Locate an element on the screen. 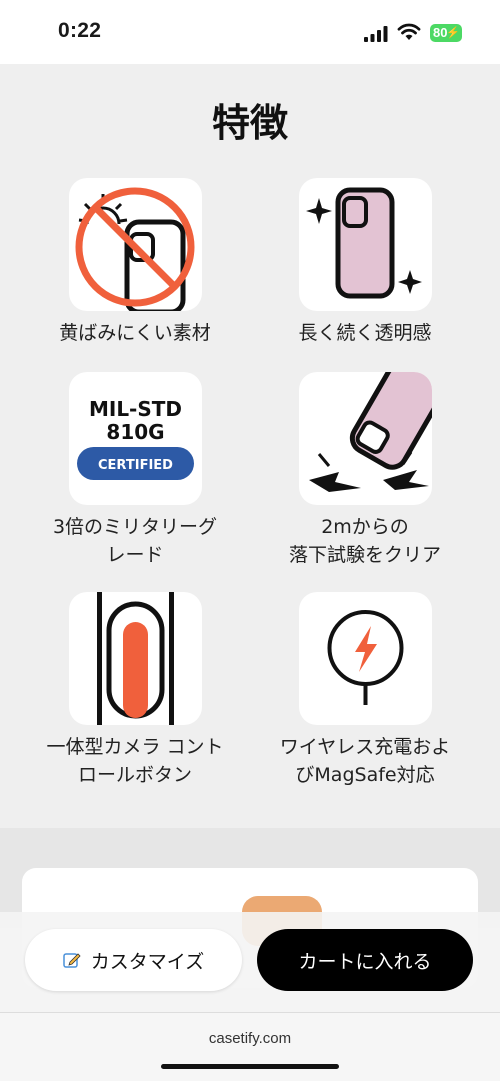 The width and height of the screenshot is (500, 1081). status-time: 0:22 is located at coordinates (80, 30).